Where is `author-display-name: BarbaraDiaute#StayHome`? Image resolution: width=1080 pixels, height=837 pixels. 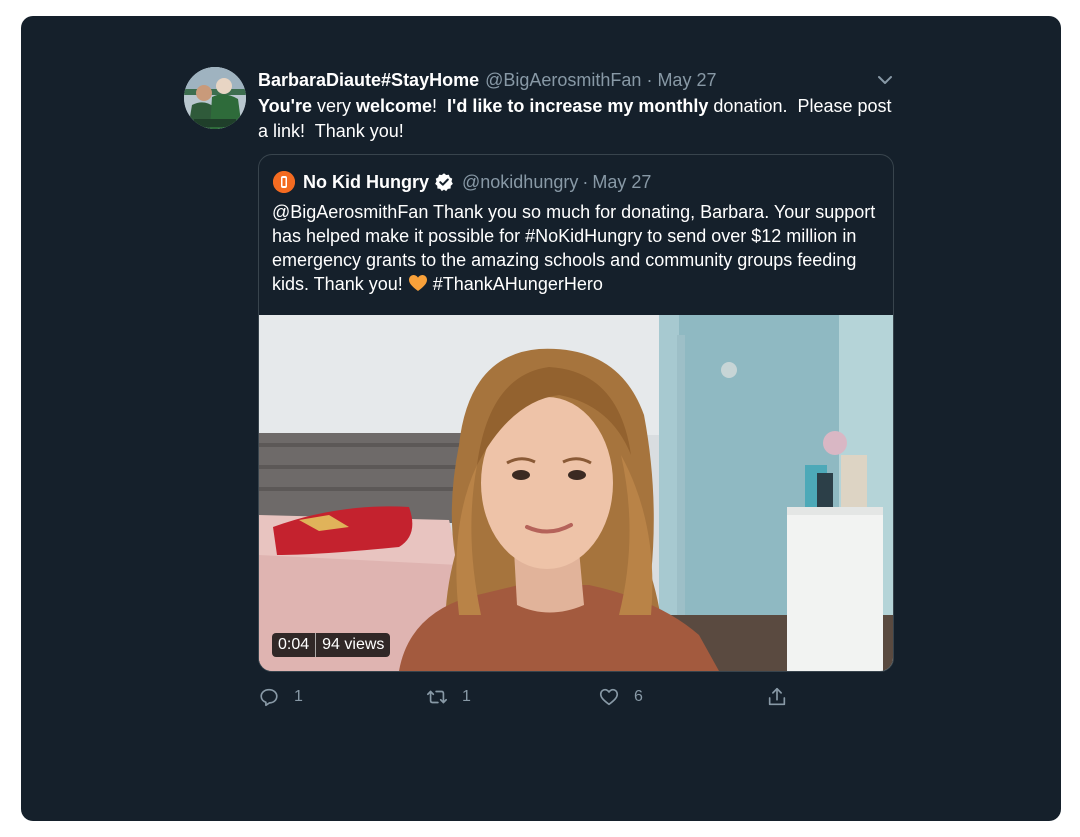 author-display-name: BarbaraDiaute#StayHome is located at coordinates (368, 80).